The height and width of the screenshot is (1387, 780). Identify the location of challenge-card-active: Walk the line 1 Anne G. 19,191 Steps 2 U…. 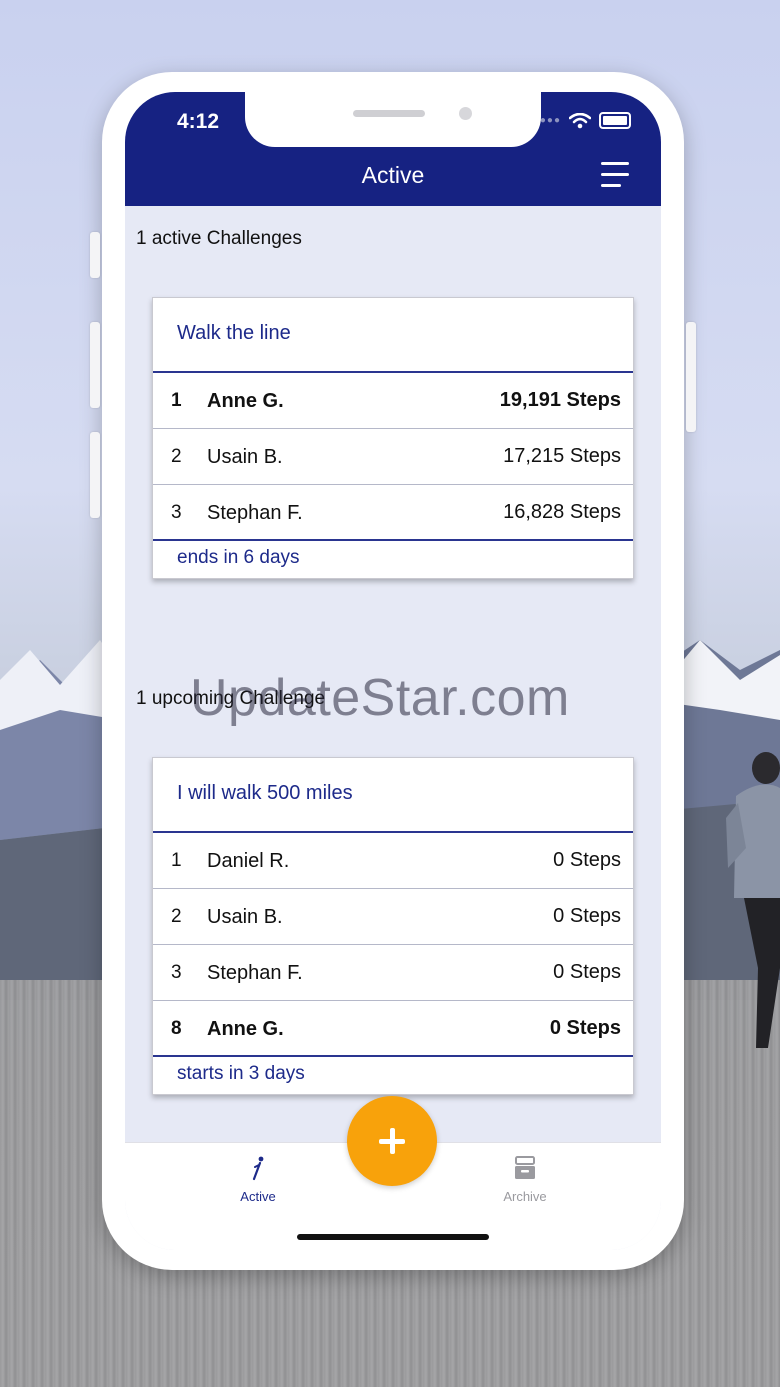
(393, 438).